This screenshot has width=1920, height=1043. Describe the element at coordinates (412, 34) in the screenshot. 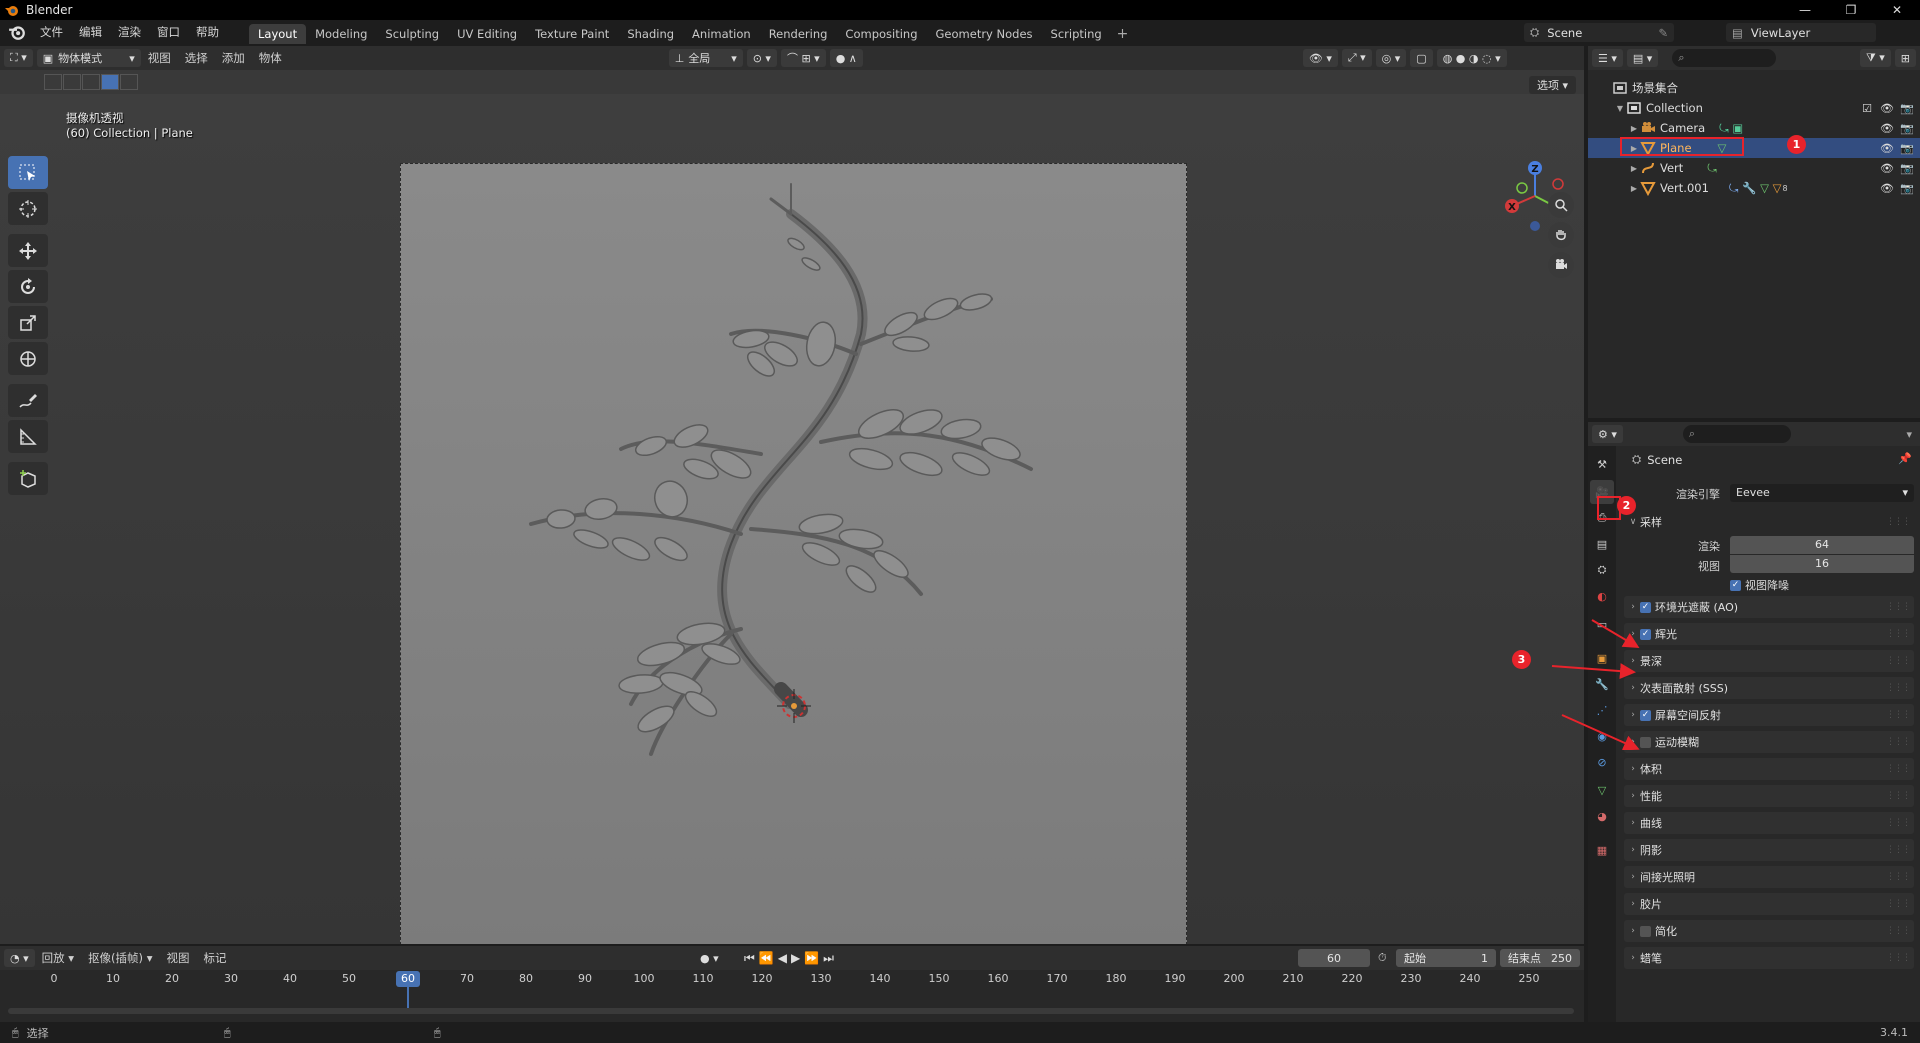

I see `tab-sculpting: Sculpting` at that location.